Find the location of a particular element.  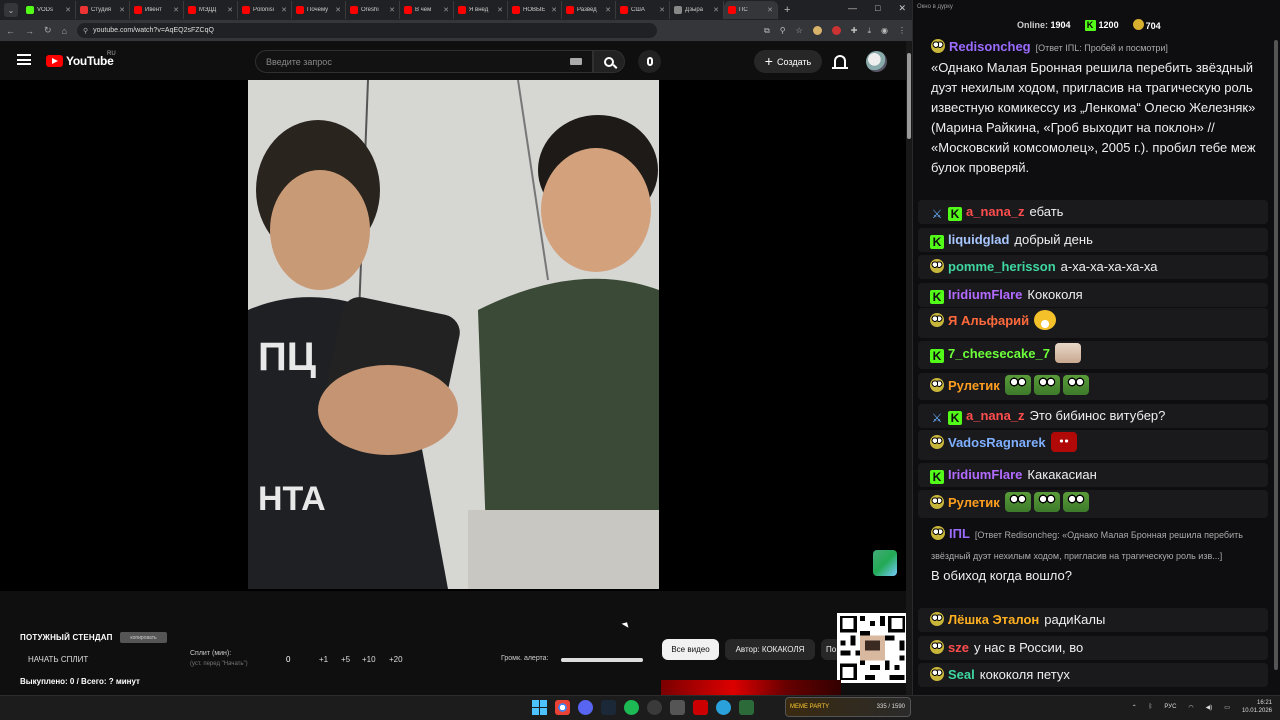

chat-username: Redisoncheg is located at coordinates (990, 46).